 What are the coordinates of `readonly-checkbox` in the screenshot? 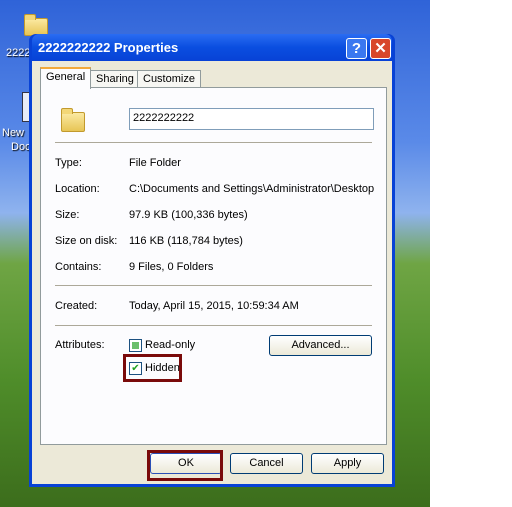 It's located at (135, 345).